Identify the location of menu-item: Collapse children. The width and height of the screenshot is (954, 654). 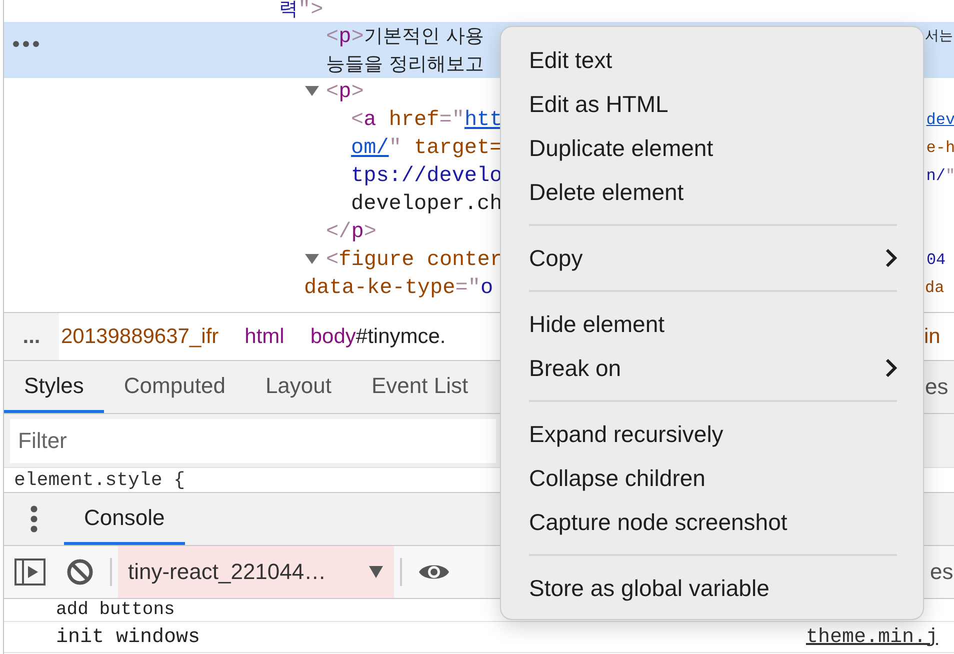
(712, 478).